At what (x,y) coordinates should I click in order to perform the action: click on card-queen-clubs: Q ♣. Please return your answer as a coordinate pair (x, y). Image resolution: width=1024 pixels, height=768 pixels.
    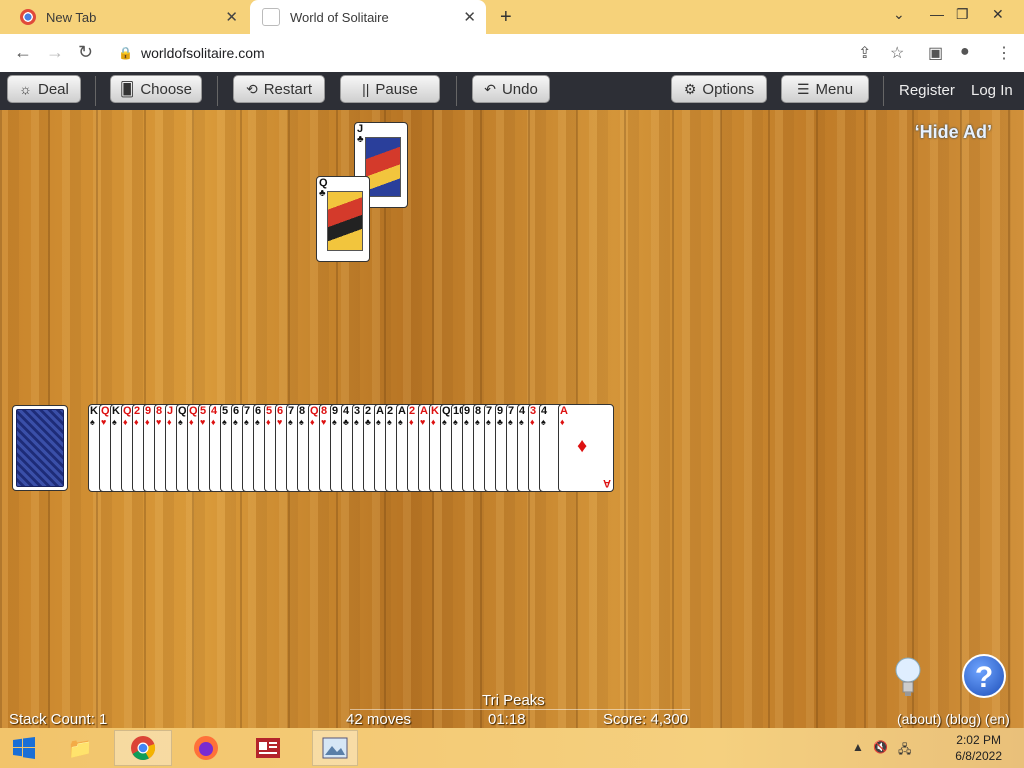
    Looking at the image, I should click on (343, 219).